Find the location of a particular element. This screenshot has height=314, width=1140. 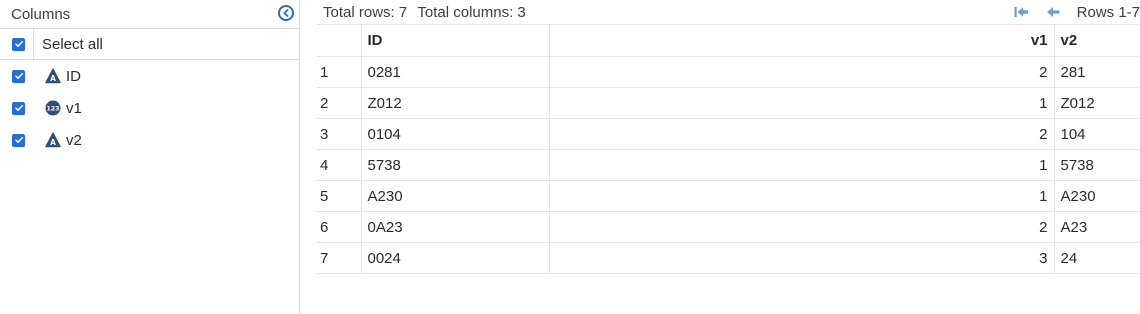

column-list: A ID 123 v1 A v2 is located at coordinates (149, 108).